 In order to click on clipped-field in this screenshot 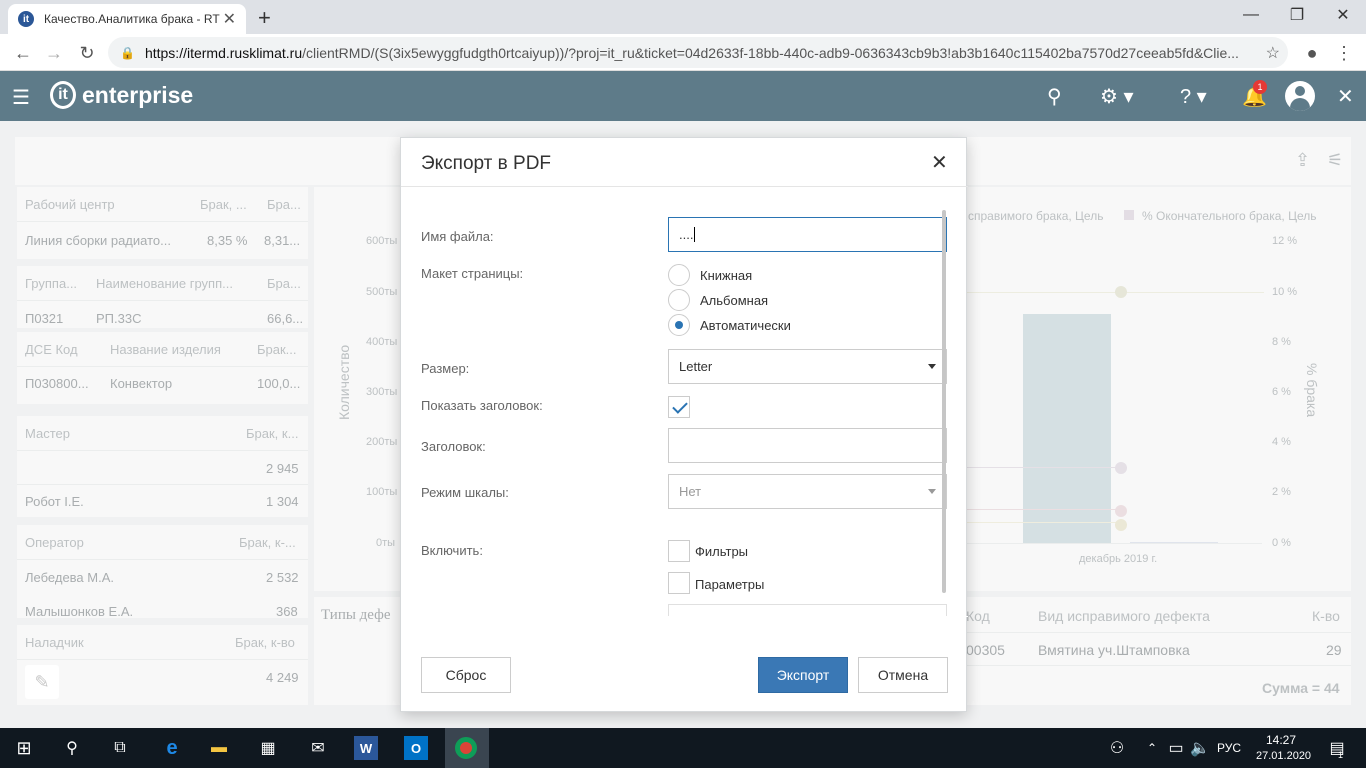, I will do `click(807, 610)`.